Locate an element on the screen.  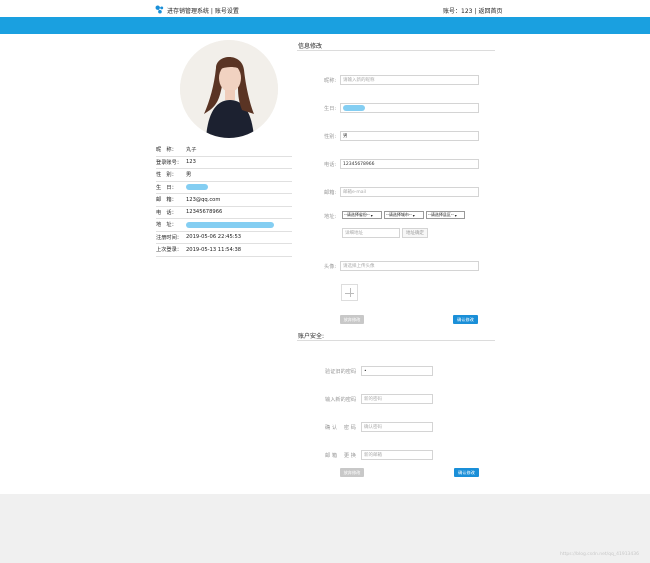
profile-label: 邮 箱： is located at coordinates (166, 200).